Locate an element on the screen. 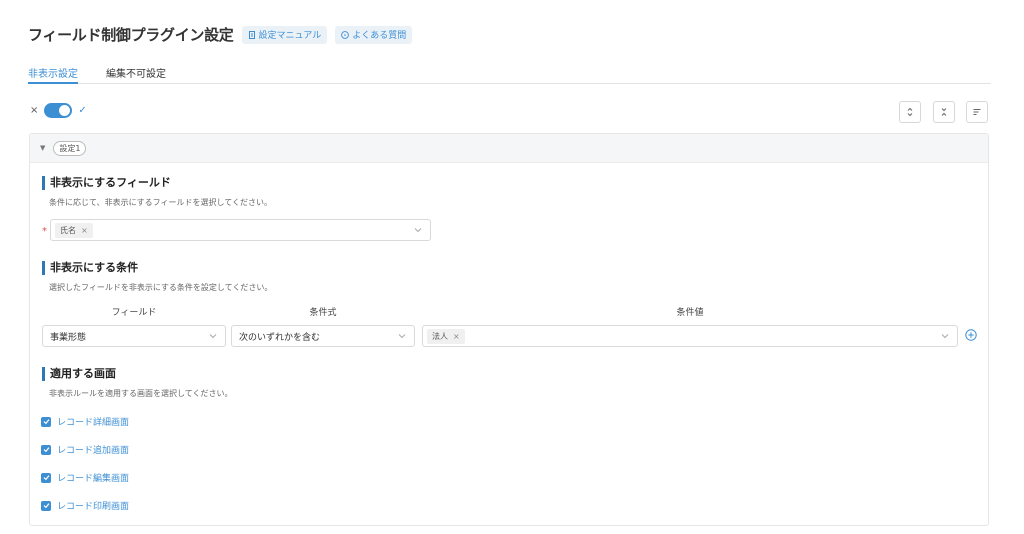  value-column-header: 条件値 is located at coordinates (690, 313).